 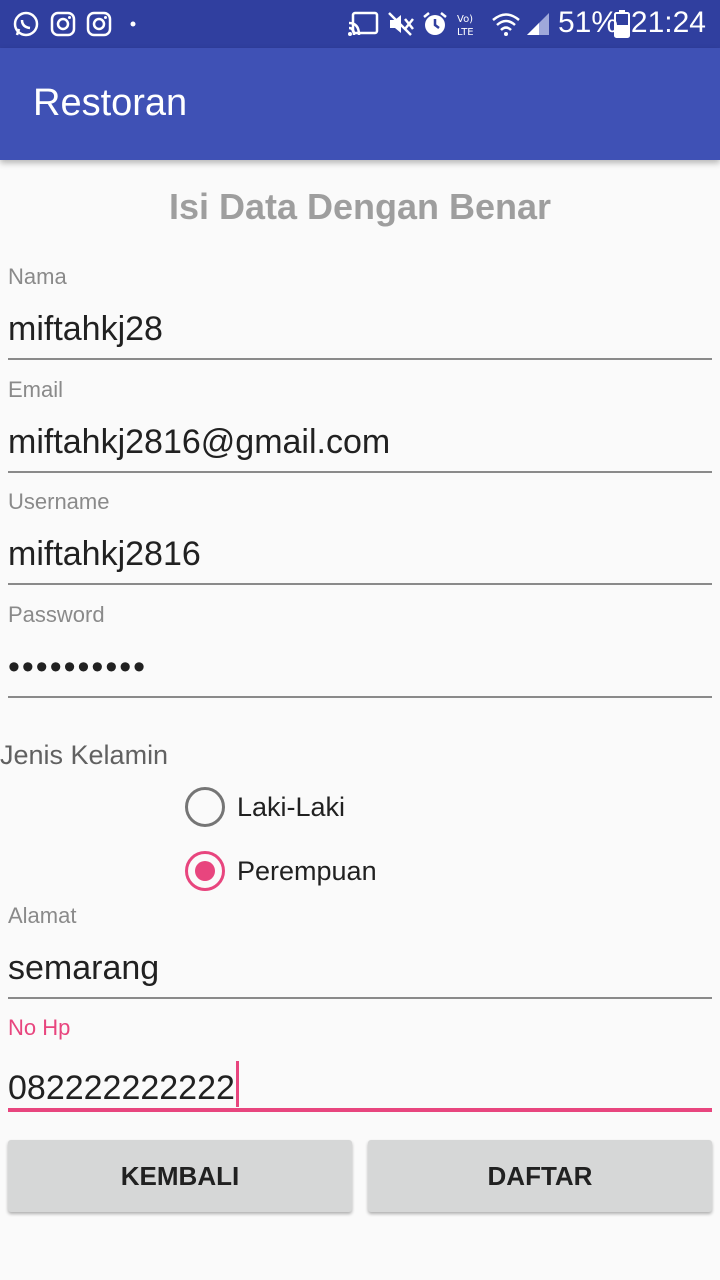 What do you see at coordinates (77, 667) in the screenshot?
I see `password-input: ••••••••••` at bounding box center [77, 667].